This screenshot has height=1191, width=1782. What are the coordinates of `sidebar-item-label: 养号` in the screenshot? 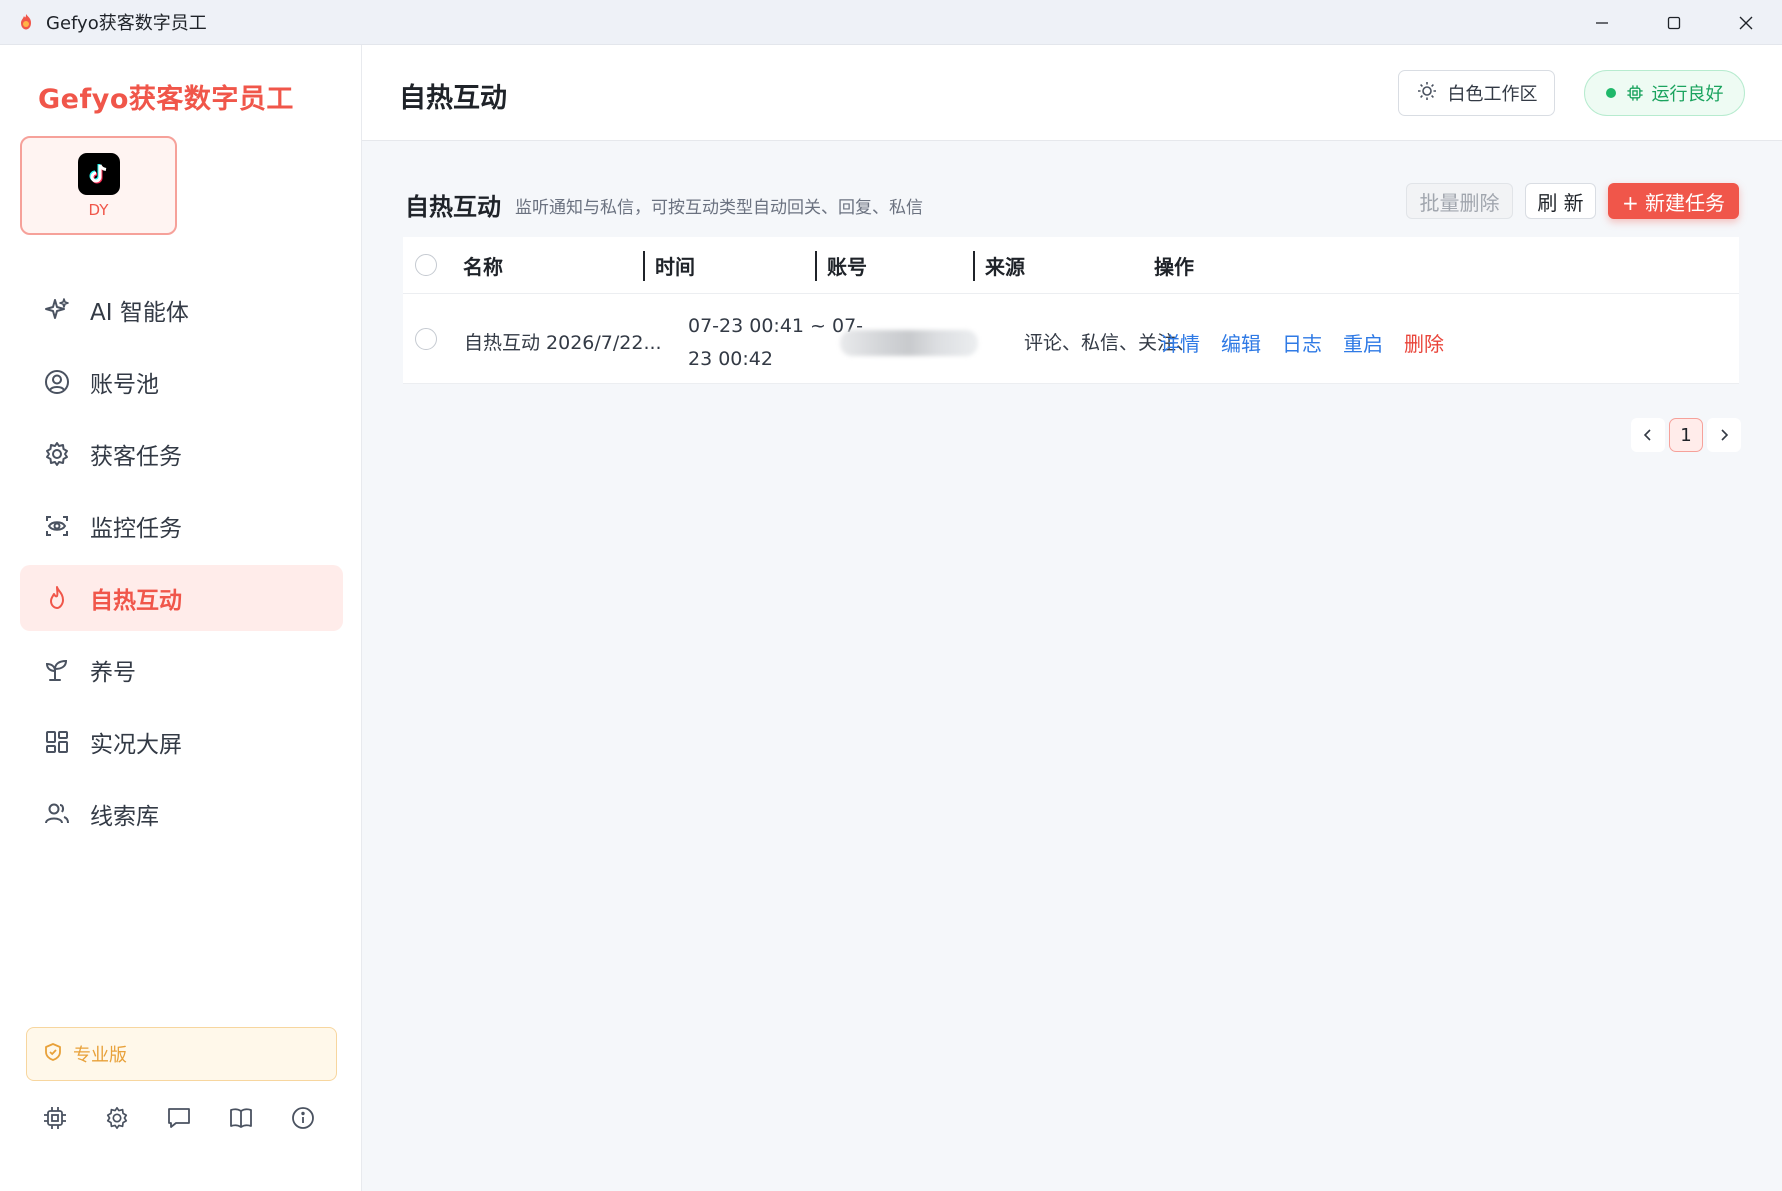 It's located at (113, 673).